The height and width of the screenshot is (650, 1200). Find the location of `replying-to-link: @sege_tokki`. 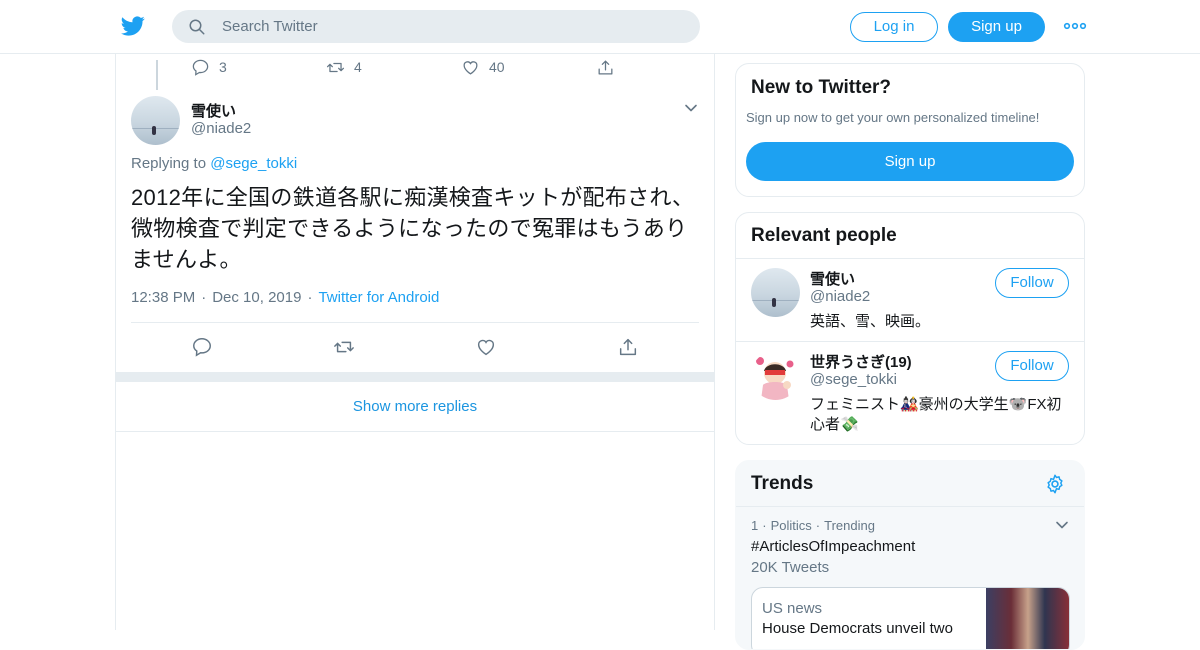

replying-to-link: @sege_tokki is located at coordinates (253, 163).